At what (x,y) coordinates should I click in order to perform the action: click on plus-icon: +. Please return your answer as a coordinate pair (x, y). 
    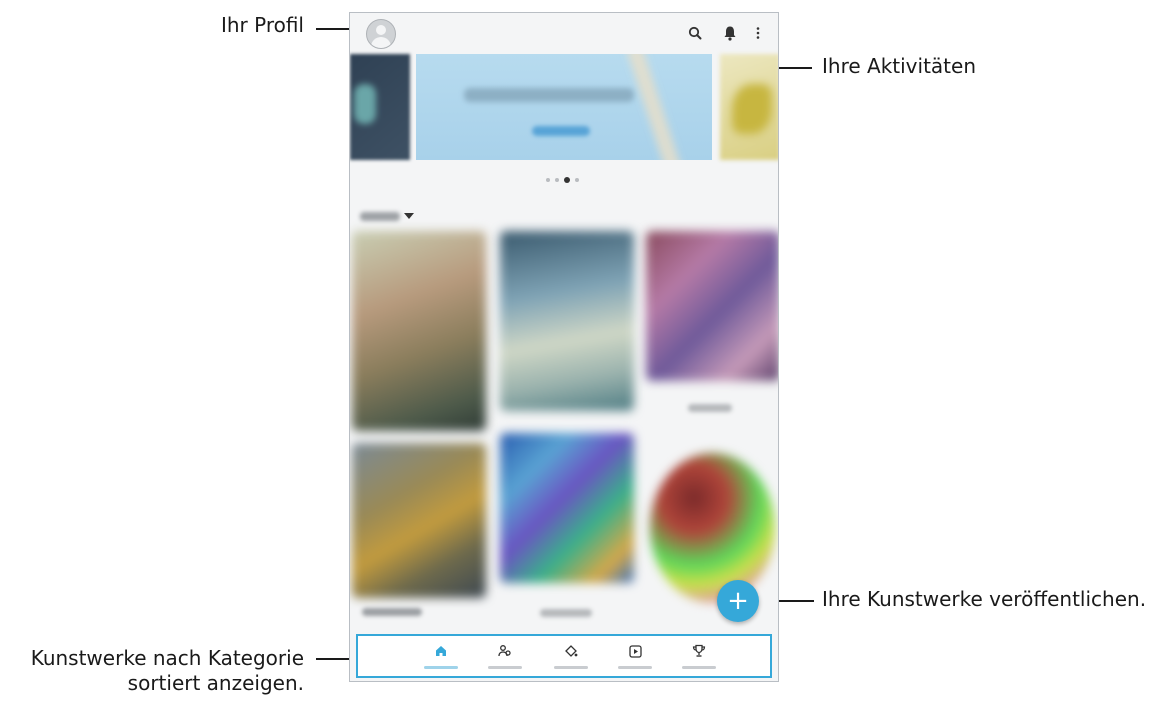
    Looking at the image, I should click on (738, 601).